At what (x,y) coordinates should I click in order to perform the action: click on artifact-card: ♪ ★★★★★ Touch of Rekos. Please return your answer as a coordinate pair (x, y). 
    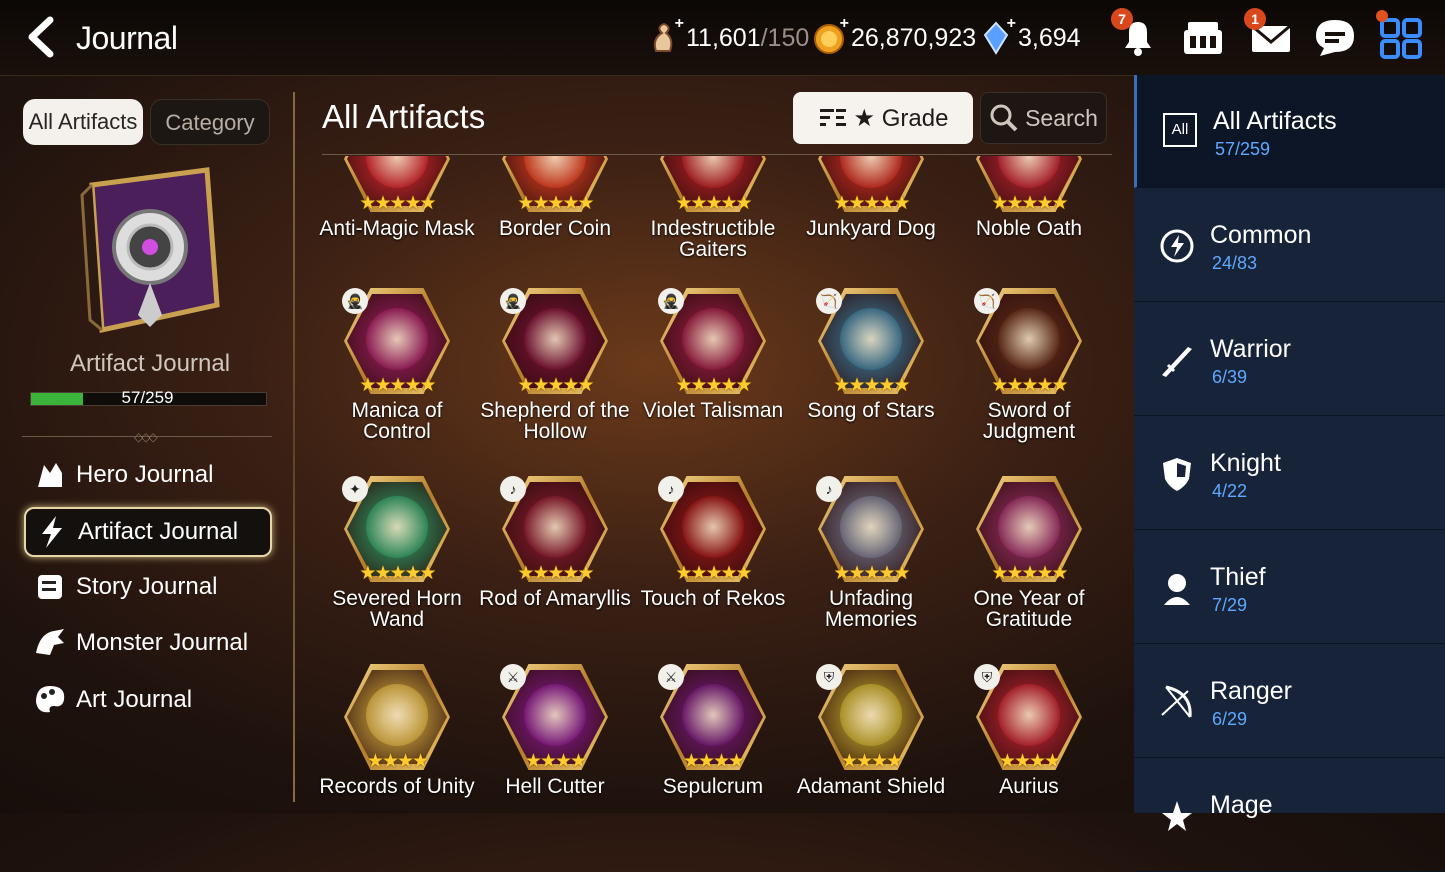
    Looking at the image, I should click on (713, 542).